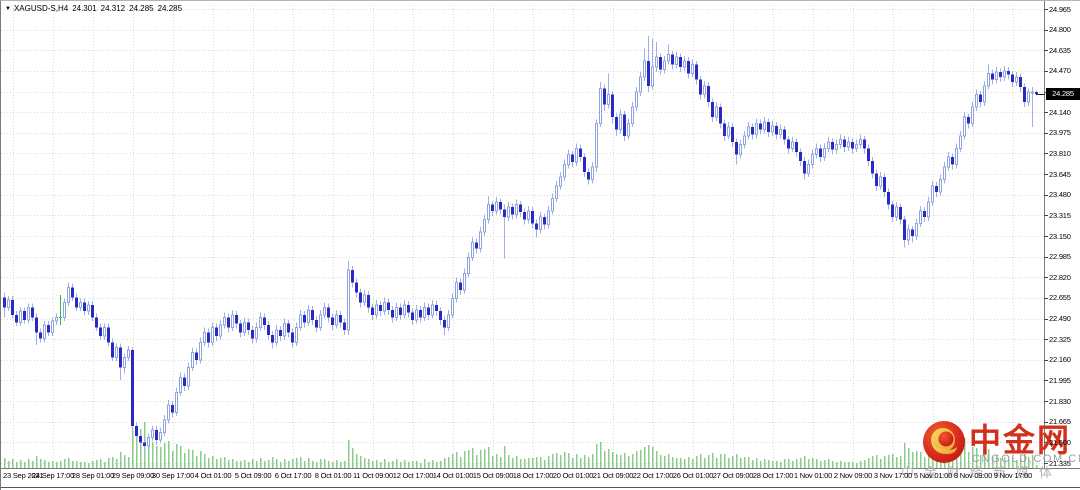 This screenshot has height=490, width=1080. Describe the element at coordinates (693, 475) in the screenshot. I see `time-axis-label: 26 Oct 01:00` at that location.